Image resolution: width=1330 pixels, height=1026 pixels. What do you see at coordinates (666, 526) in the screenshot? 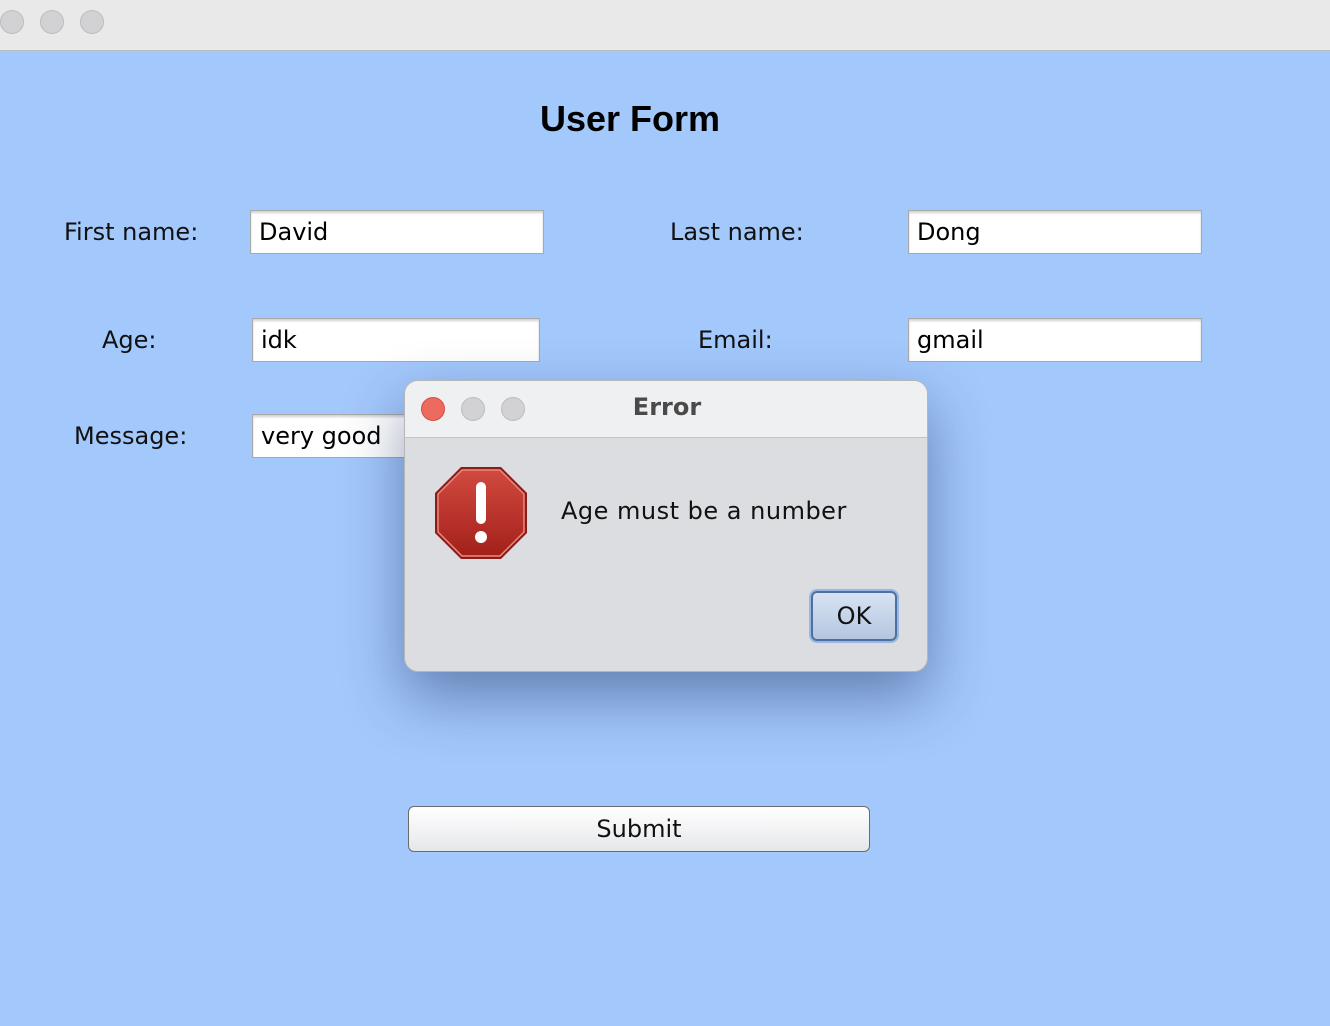
I see `error-dialog: Error Age must be a number OK` at bounding box center [666, 526].